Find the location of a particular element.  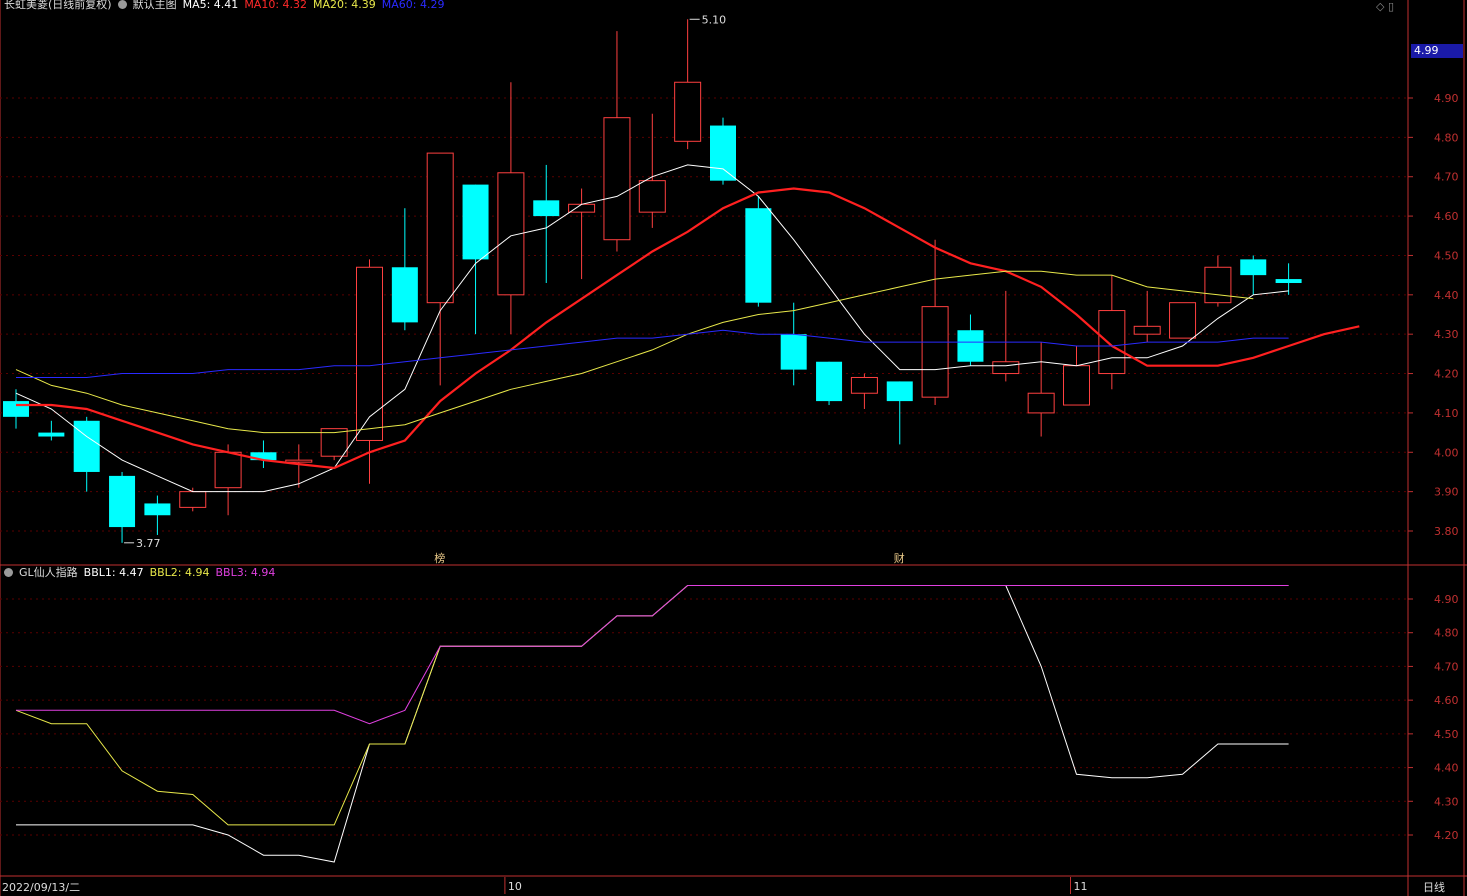

current-price-badge: 4.99 is located at coordinates (1437, 51).